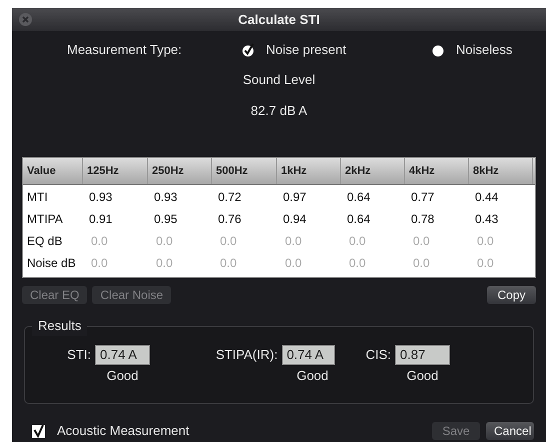 The height and width of the screenshot is (442, 546). Describe the element at coordinates (45, 219) in the screenshot. I see `row-label: MTIPA` at that location.